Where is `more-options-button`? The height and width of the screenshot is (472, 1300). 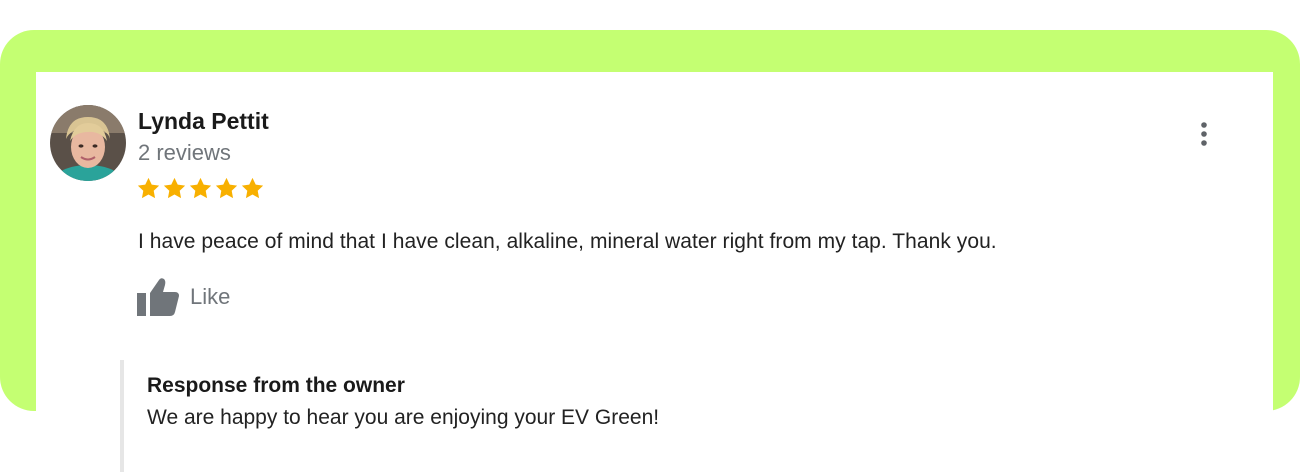
more-options-button is located at coordinates (1204, 136).